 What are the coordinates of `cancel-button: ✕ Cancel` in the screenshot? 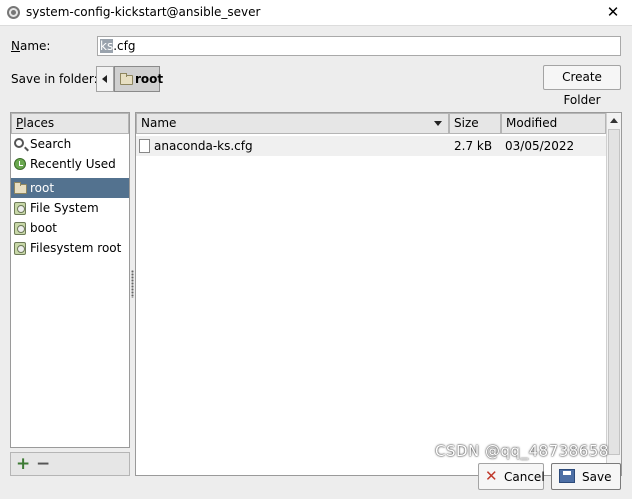 It's located at (511, 476).